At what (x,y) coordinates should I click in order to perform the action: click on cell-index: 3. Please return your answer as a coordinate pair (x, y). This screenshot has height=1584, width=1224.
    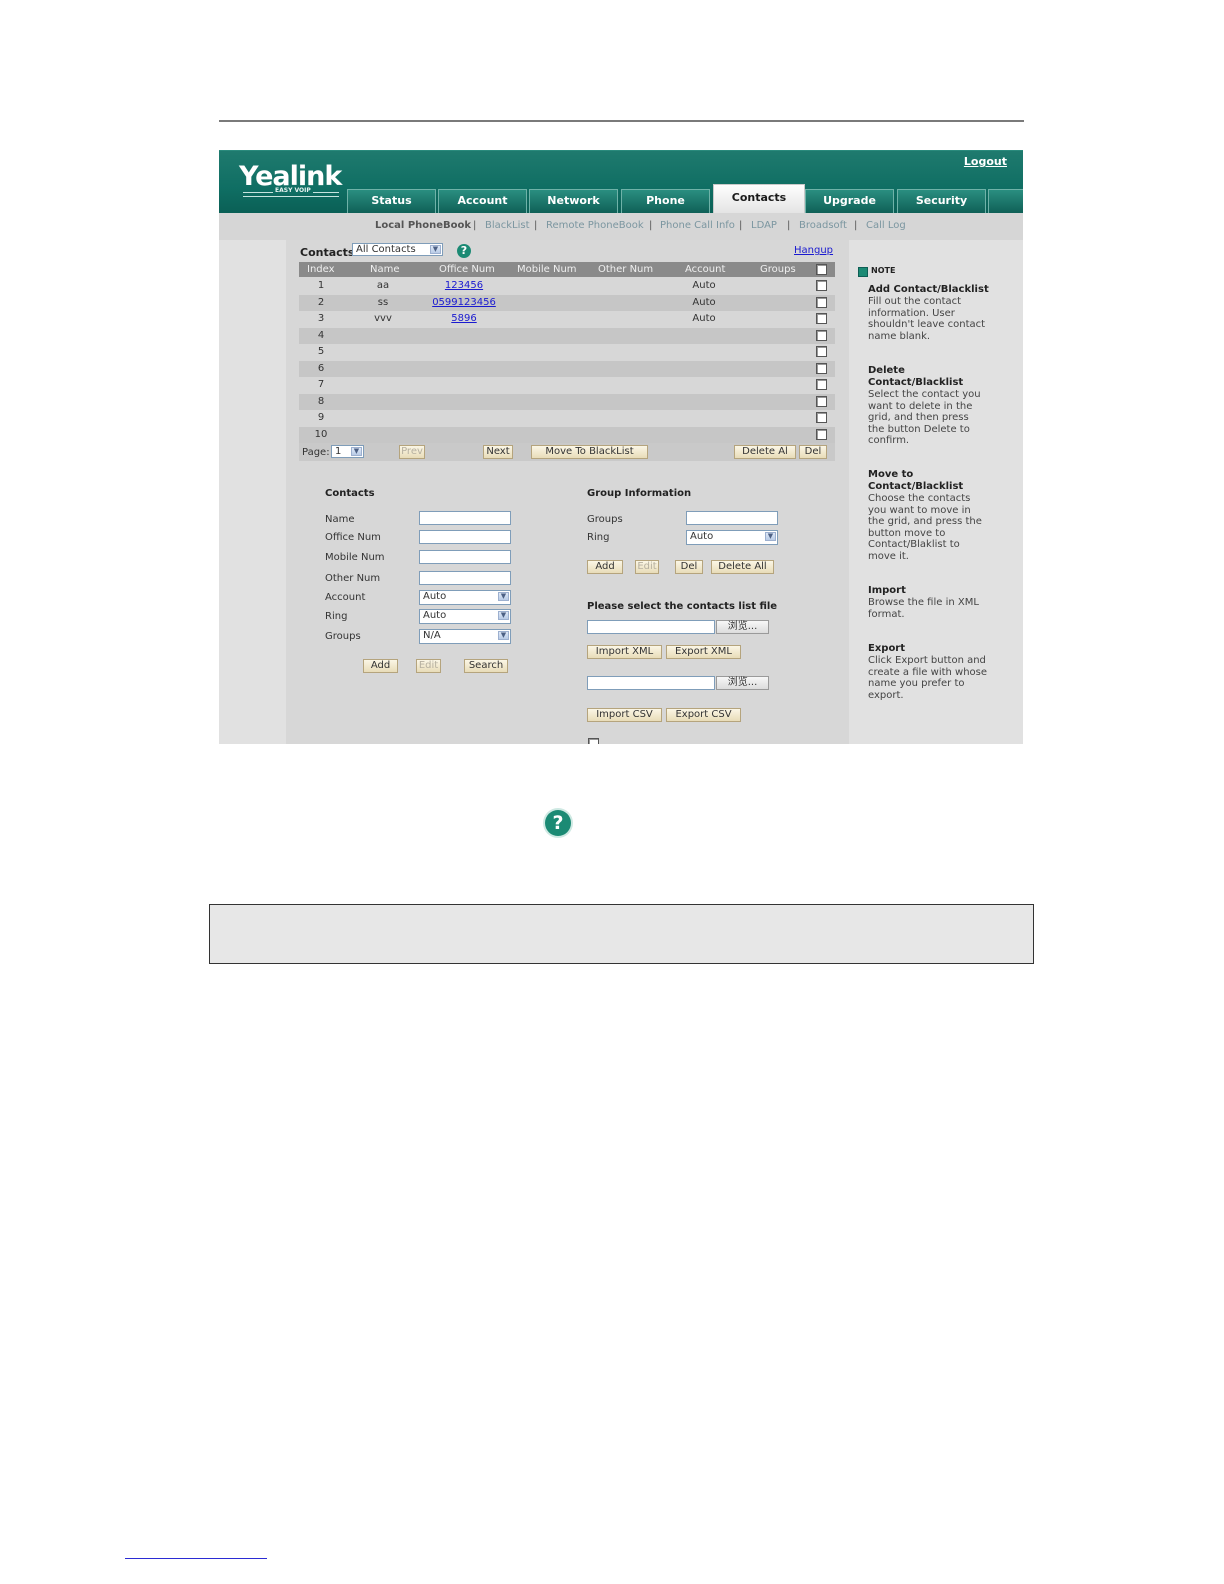
    Looking at the image, I should click on (321, 318).